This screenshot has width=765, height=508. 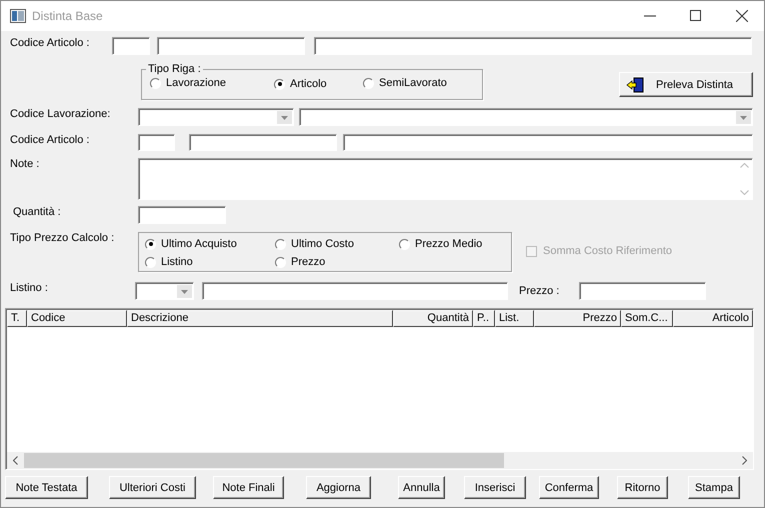 What do you see at coordinates (15, 460) in the screenshot?
I see `scroll-left-icon` at bounding box center [15, 460].